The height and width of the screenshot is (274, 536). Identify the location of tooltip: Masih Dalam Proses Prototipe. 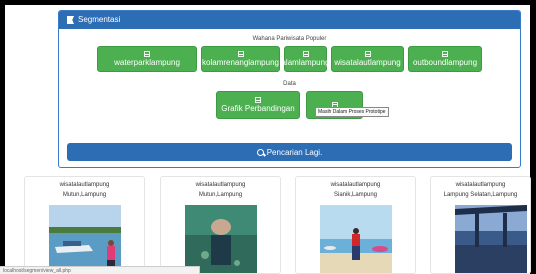
(352, 112).